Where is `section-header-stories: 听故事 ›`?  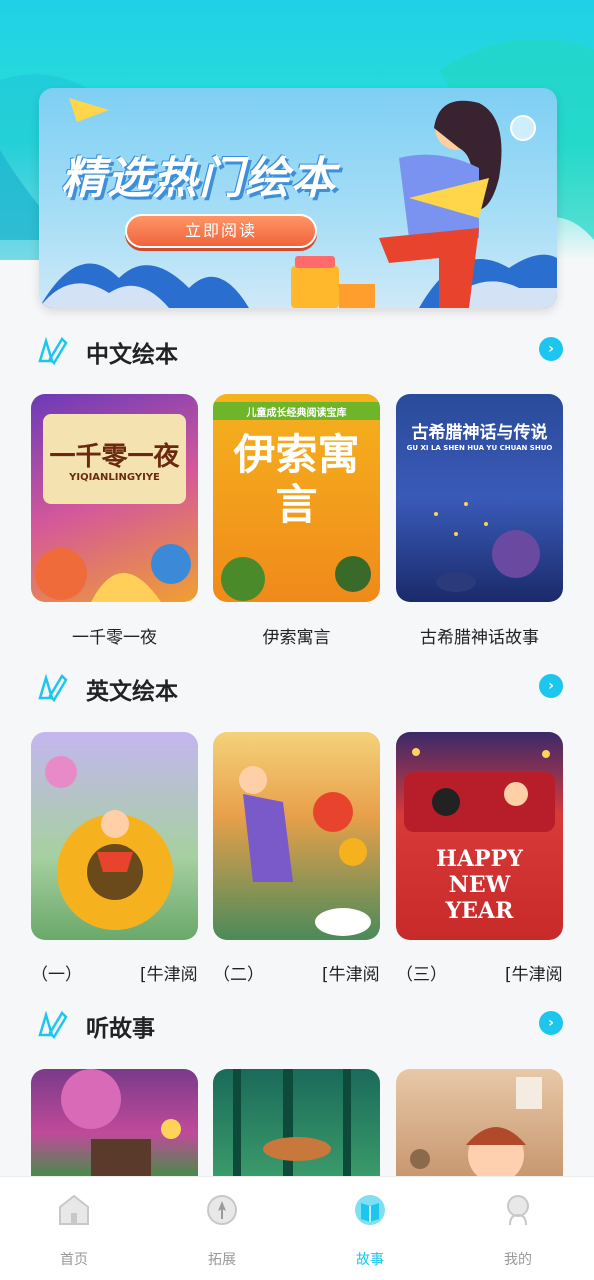 section-header-stories: 听故事 › is located at coordinates (299, 1023).